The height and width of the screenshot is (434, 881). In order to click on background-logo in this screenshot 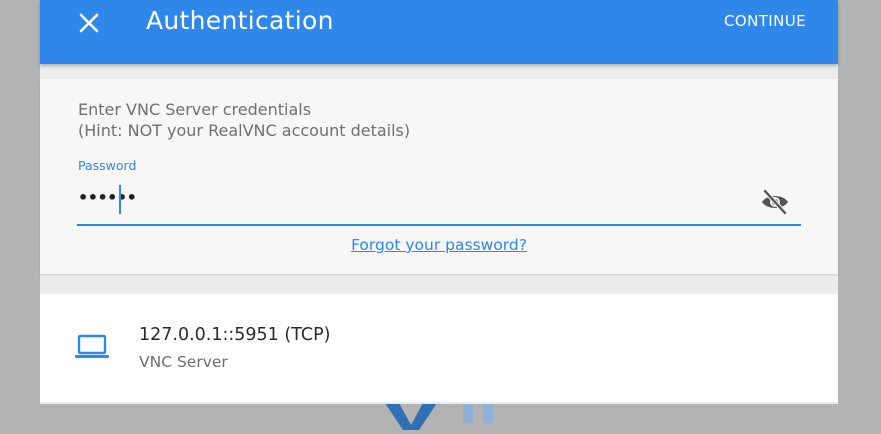, I will do `click(445, 416)`.